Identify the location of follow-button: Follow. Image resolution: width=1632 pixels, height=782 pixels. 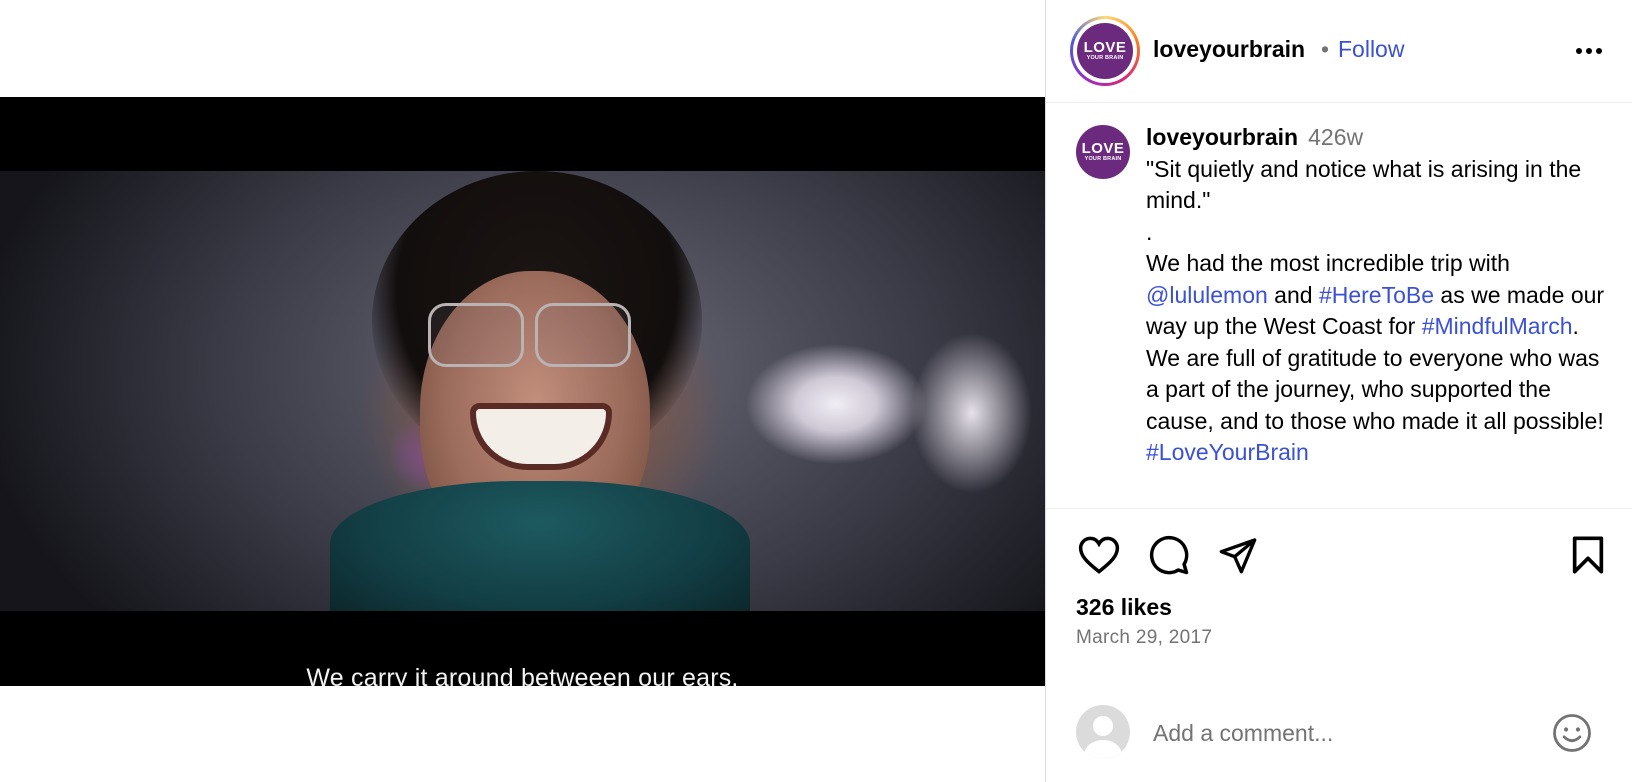
(1371, 49).